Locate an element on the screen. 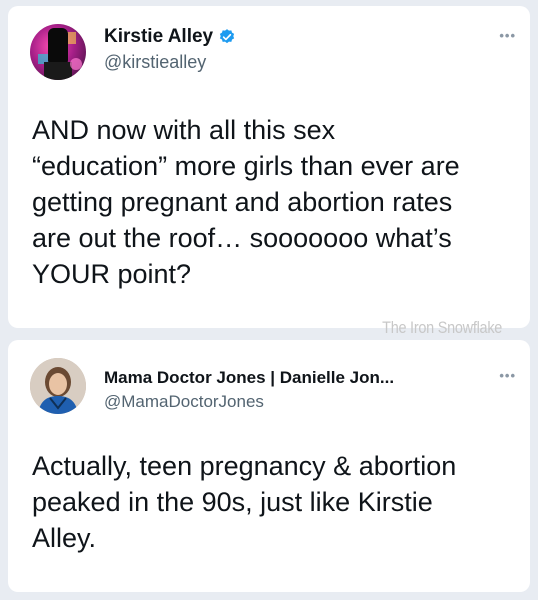 The image size is (538, 600). author-name: Kirstie Alley is located at coordinates (158, 37).